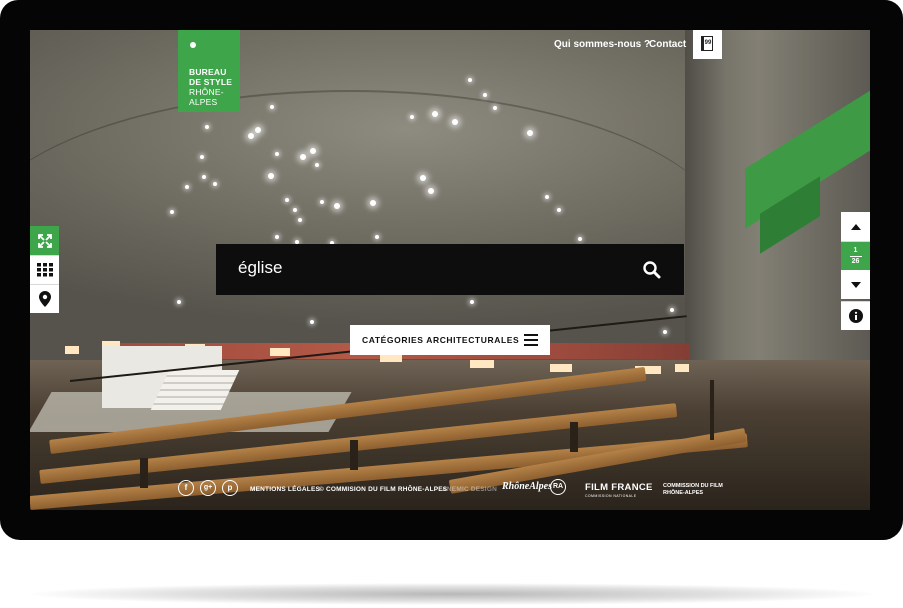 Image resolution: width=903 pixels, height=608 pixels. Describe the element at coordinates (855, 250) in the screenshot. I see `page-current: 1` at that location.